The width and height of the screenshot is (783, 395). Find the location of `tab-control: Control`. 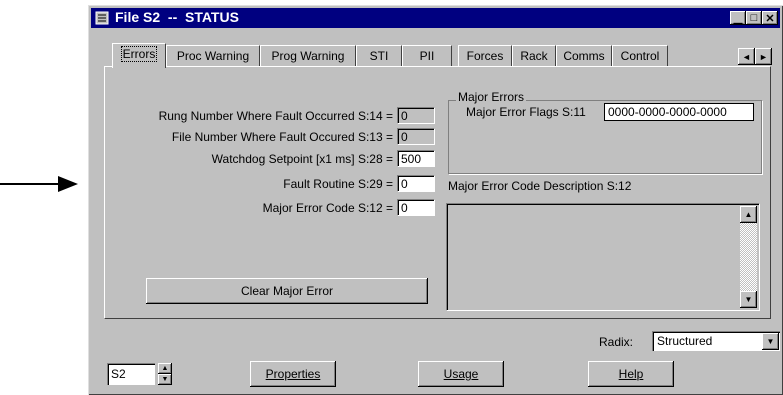

tab-control: Control is located at coordinates (640, 55).